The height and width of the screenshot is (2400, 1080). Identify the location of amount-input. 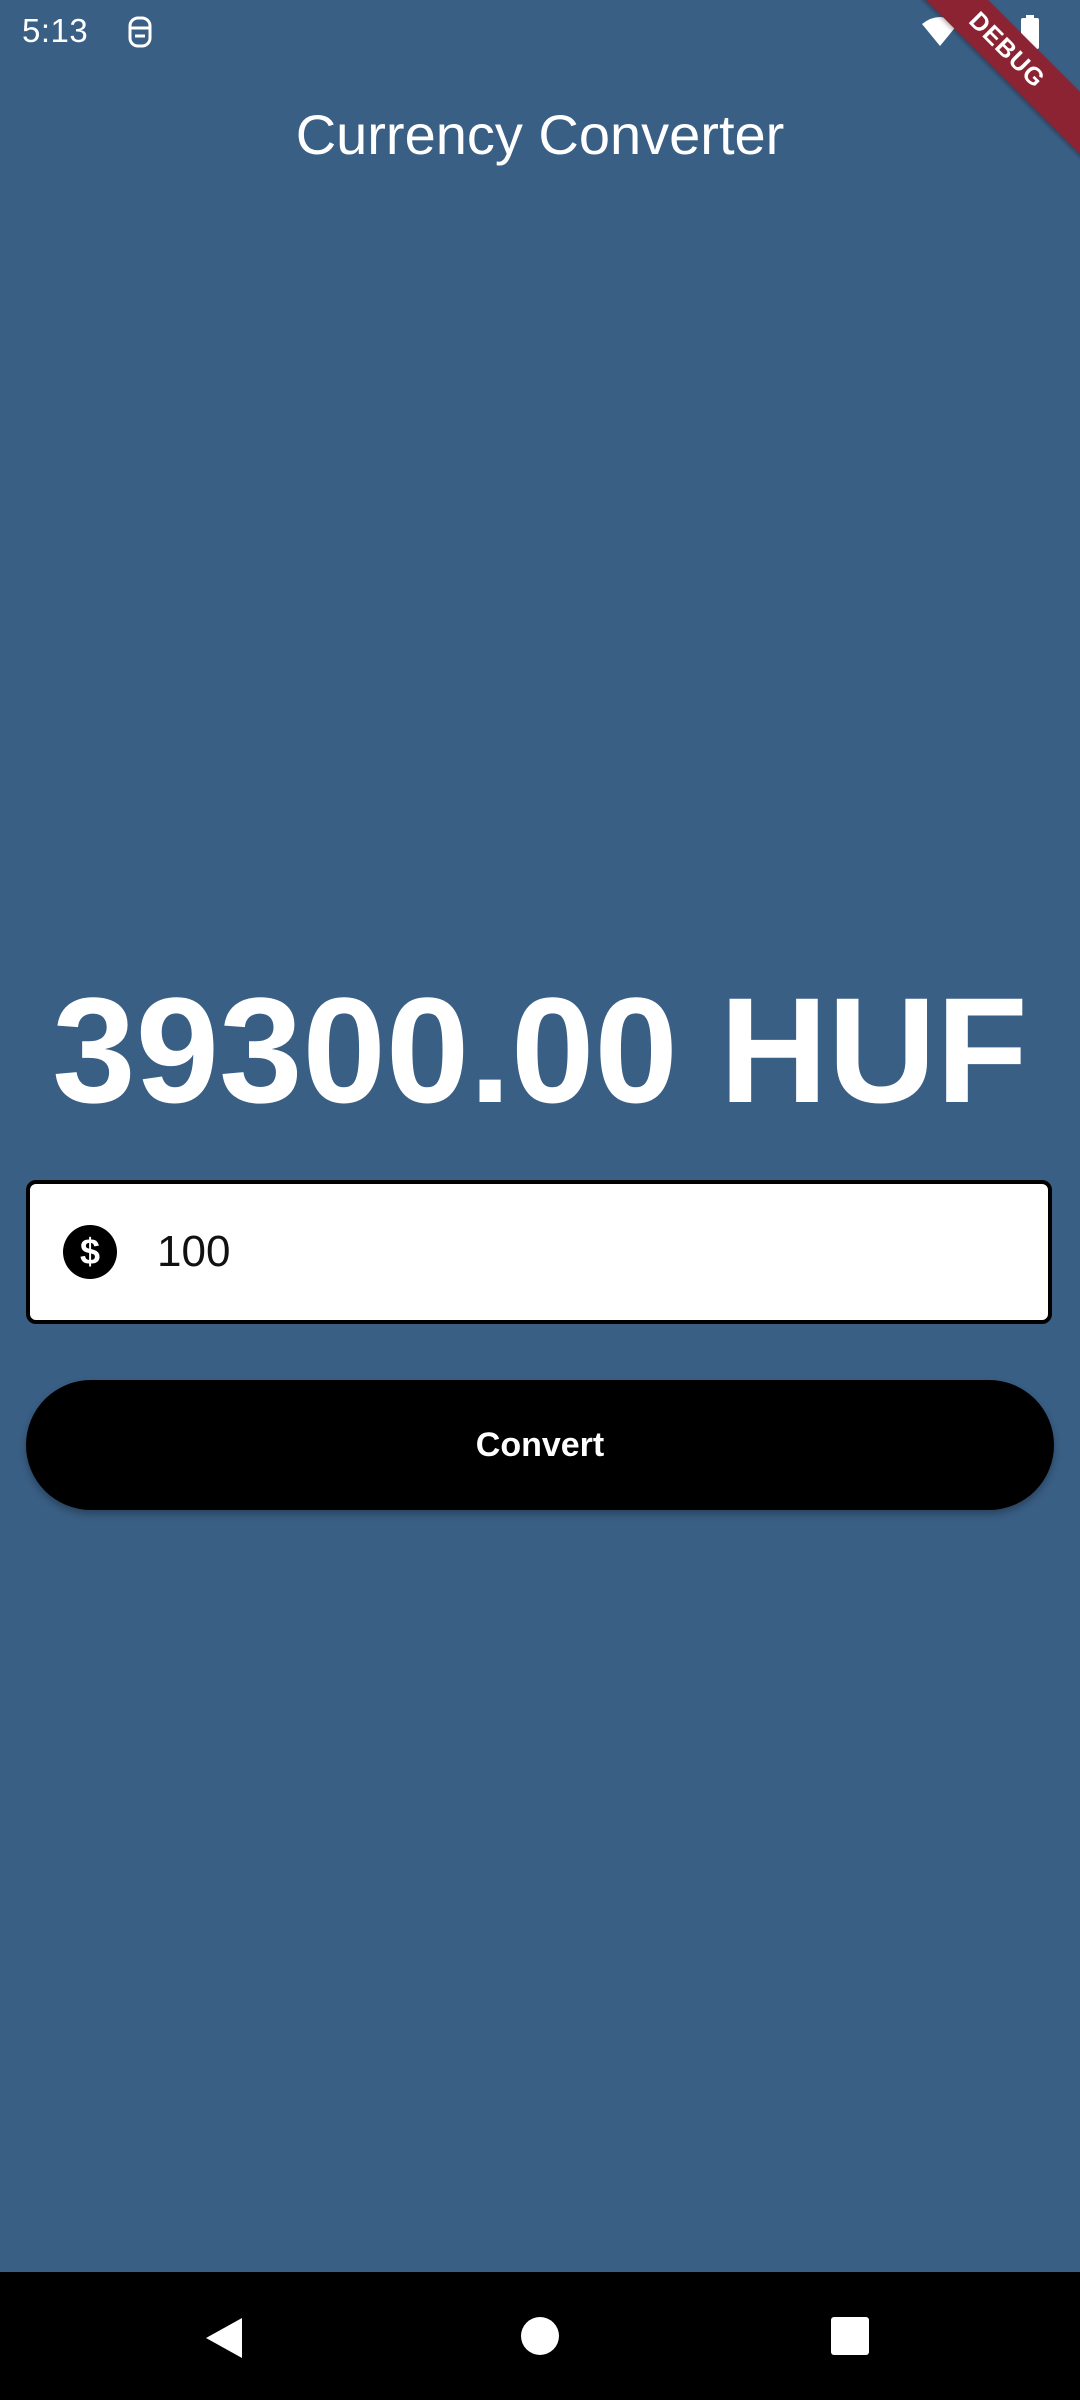
(582, 1252).